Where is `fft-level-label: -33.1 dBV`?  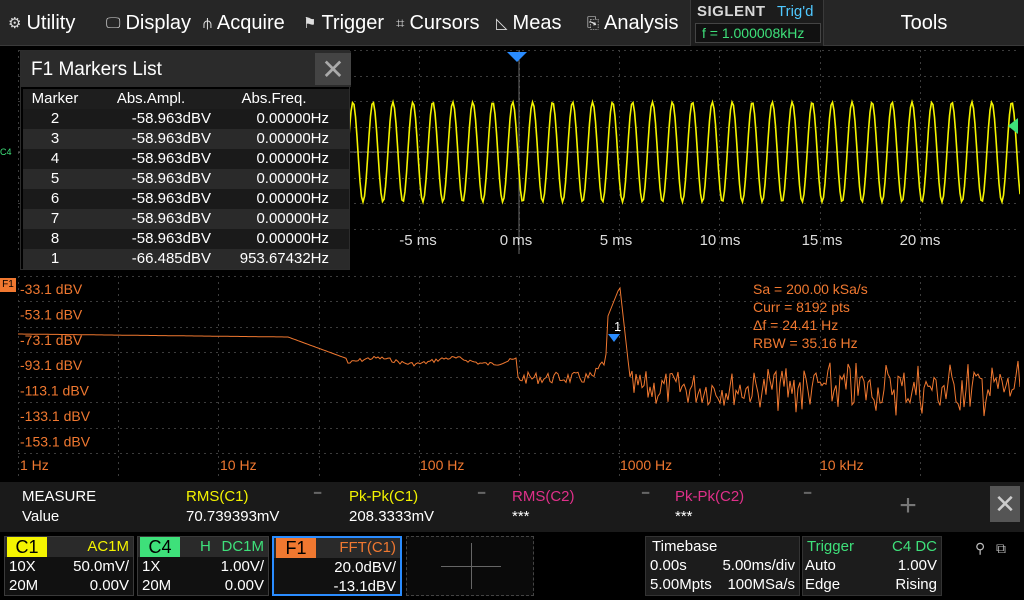 fft-level-label: -33.1 dBV is located at coordinates (51, 289).